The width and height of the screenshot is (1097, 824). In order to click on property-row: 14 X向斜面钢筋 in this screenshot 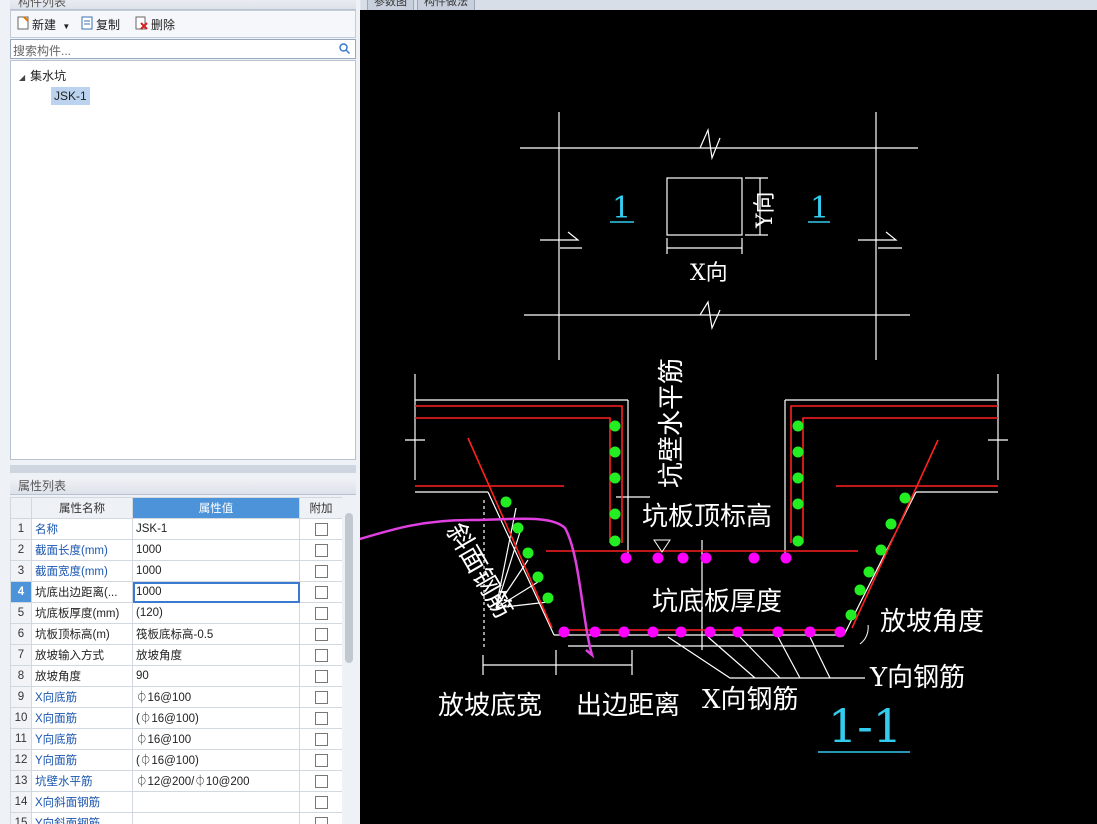, I will do `click(176, 802)`.